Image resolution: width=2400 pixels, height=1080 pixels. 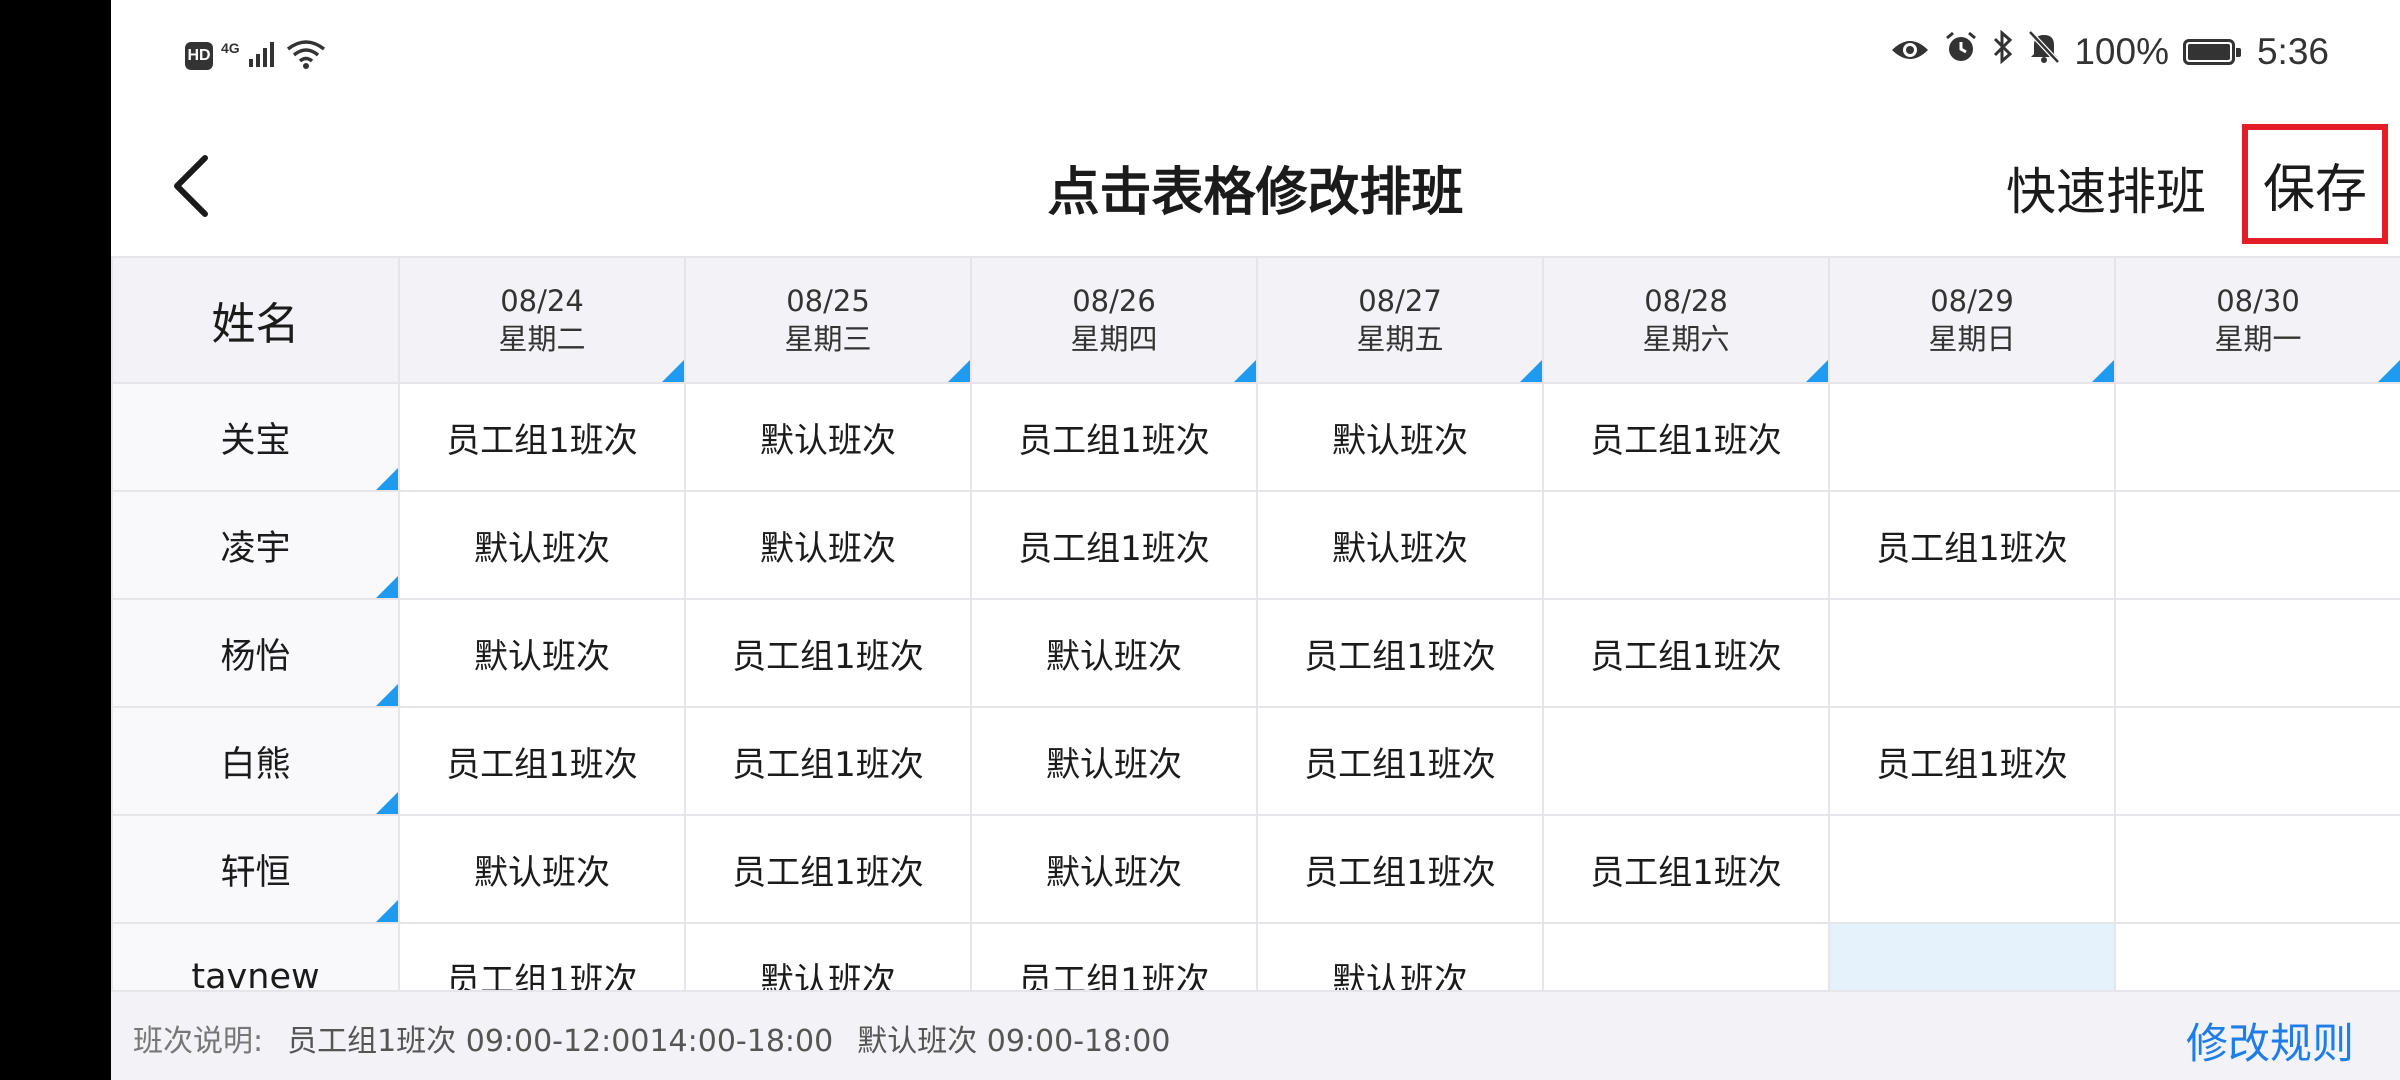 I want to click on column-date: 08/28, so click(x=1686, y=301).